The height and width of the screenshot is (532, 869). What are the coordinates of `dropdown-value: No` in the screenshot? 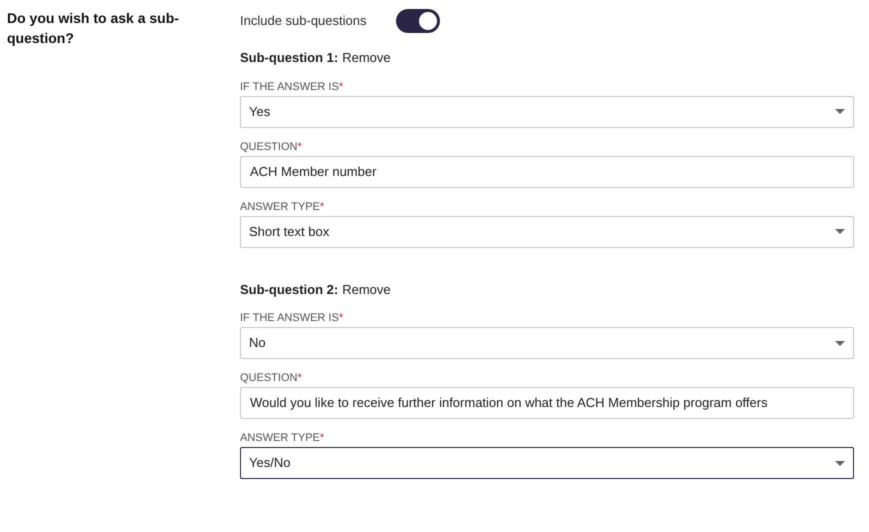 It's located at (257, 343).